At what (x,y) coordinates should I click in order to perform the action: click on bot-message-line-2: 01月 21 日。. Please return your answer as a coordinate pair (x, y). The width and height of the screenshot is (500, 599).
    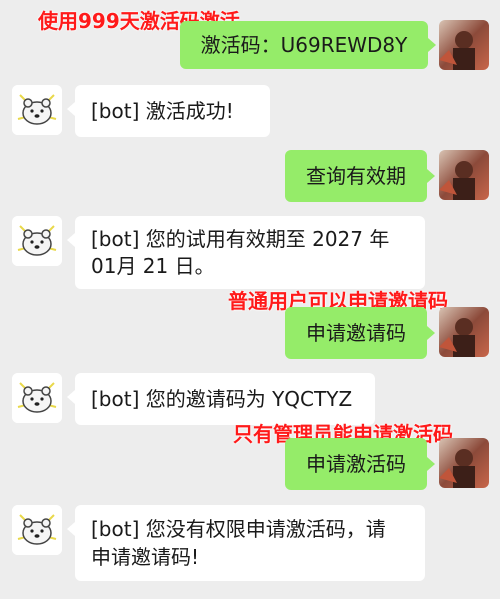
    Looking at the image, I should click on (153, 266).